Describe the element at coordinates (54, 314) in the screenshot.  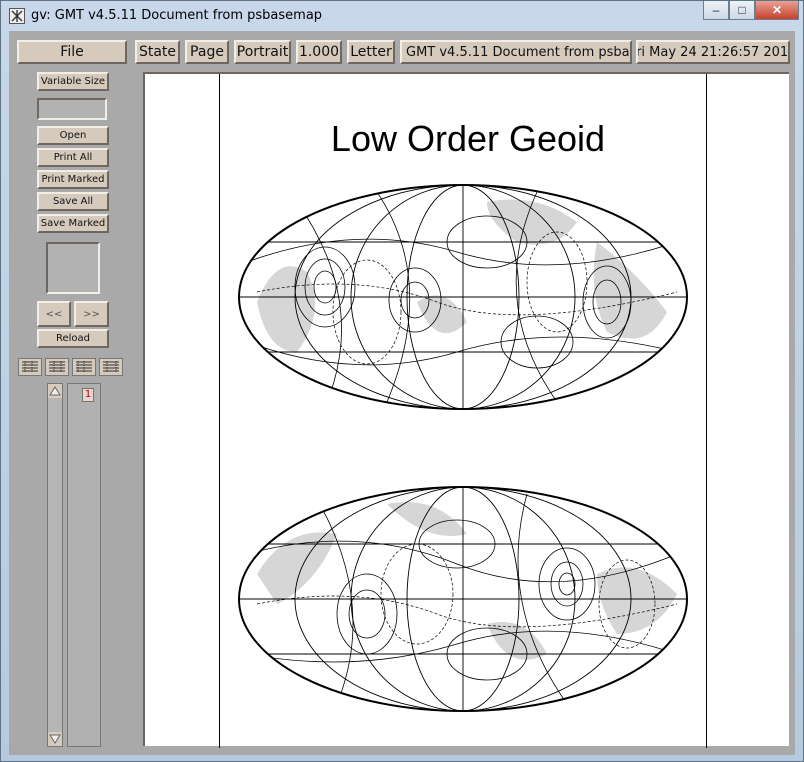
I see `previous-page-button: <<` at that location.